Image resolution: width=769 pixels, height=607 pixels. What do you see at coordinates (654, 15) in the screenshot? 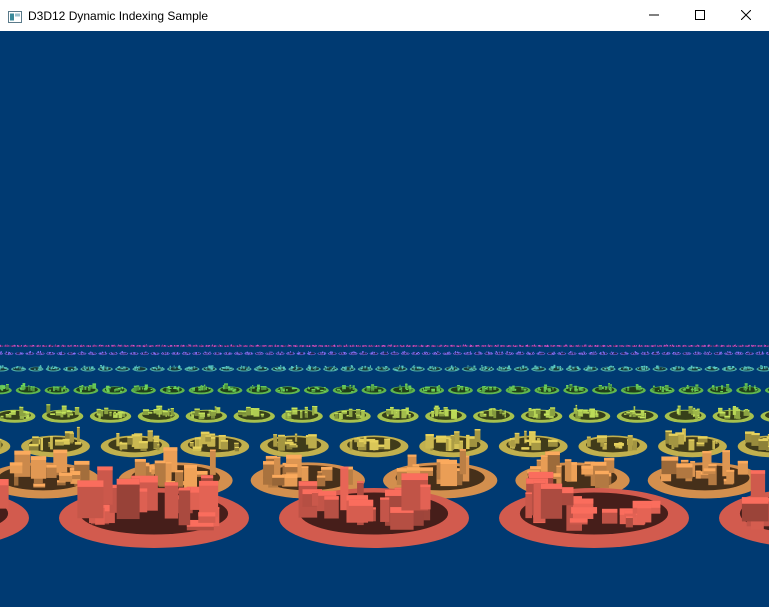
I see `minimize-button` at bounding box center [654, 15].